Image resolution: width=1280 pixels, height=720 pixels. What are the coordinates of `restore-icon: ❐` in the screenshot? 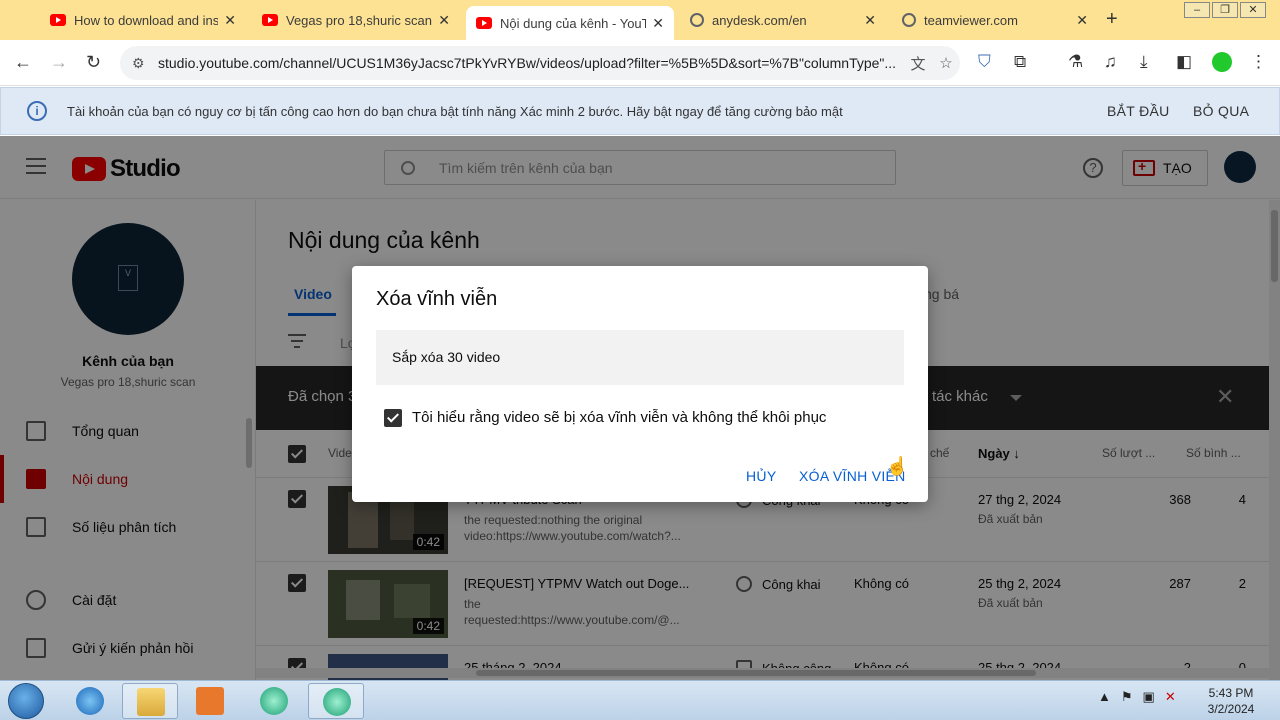 It's located at (1225, 10).